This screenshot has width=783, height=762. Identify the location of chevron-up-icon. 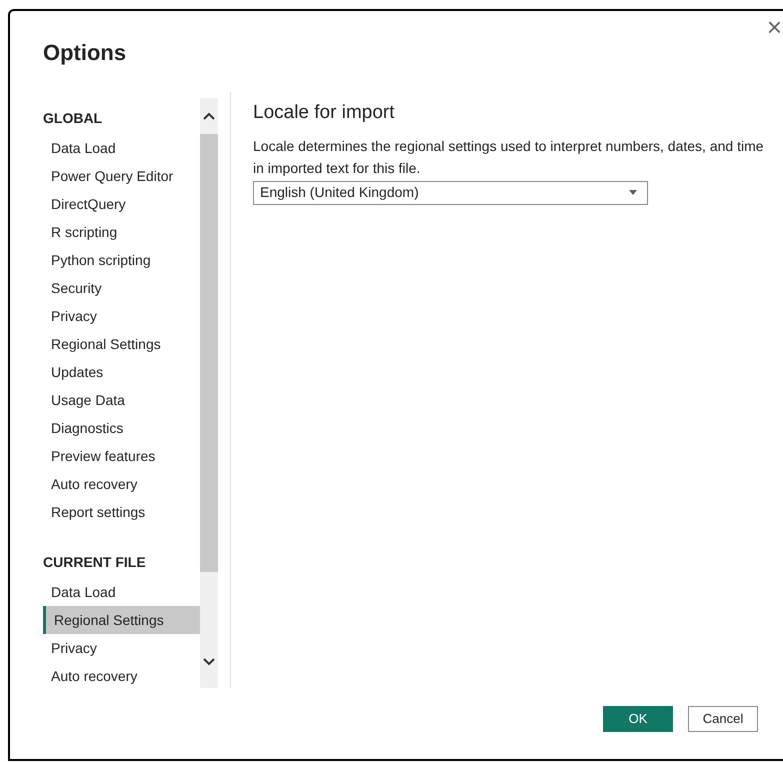
(209, 116).